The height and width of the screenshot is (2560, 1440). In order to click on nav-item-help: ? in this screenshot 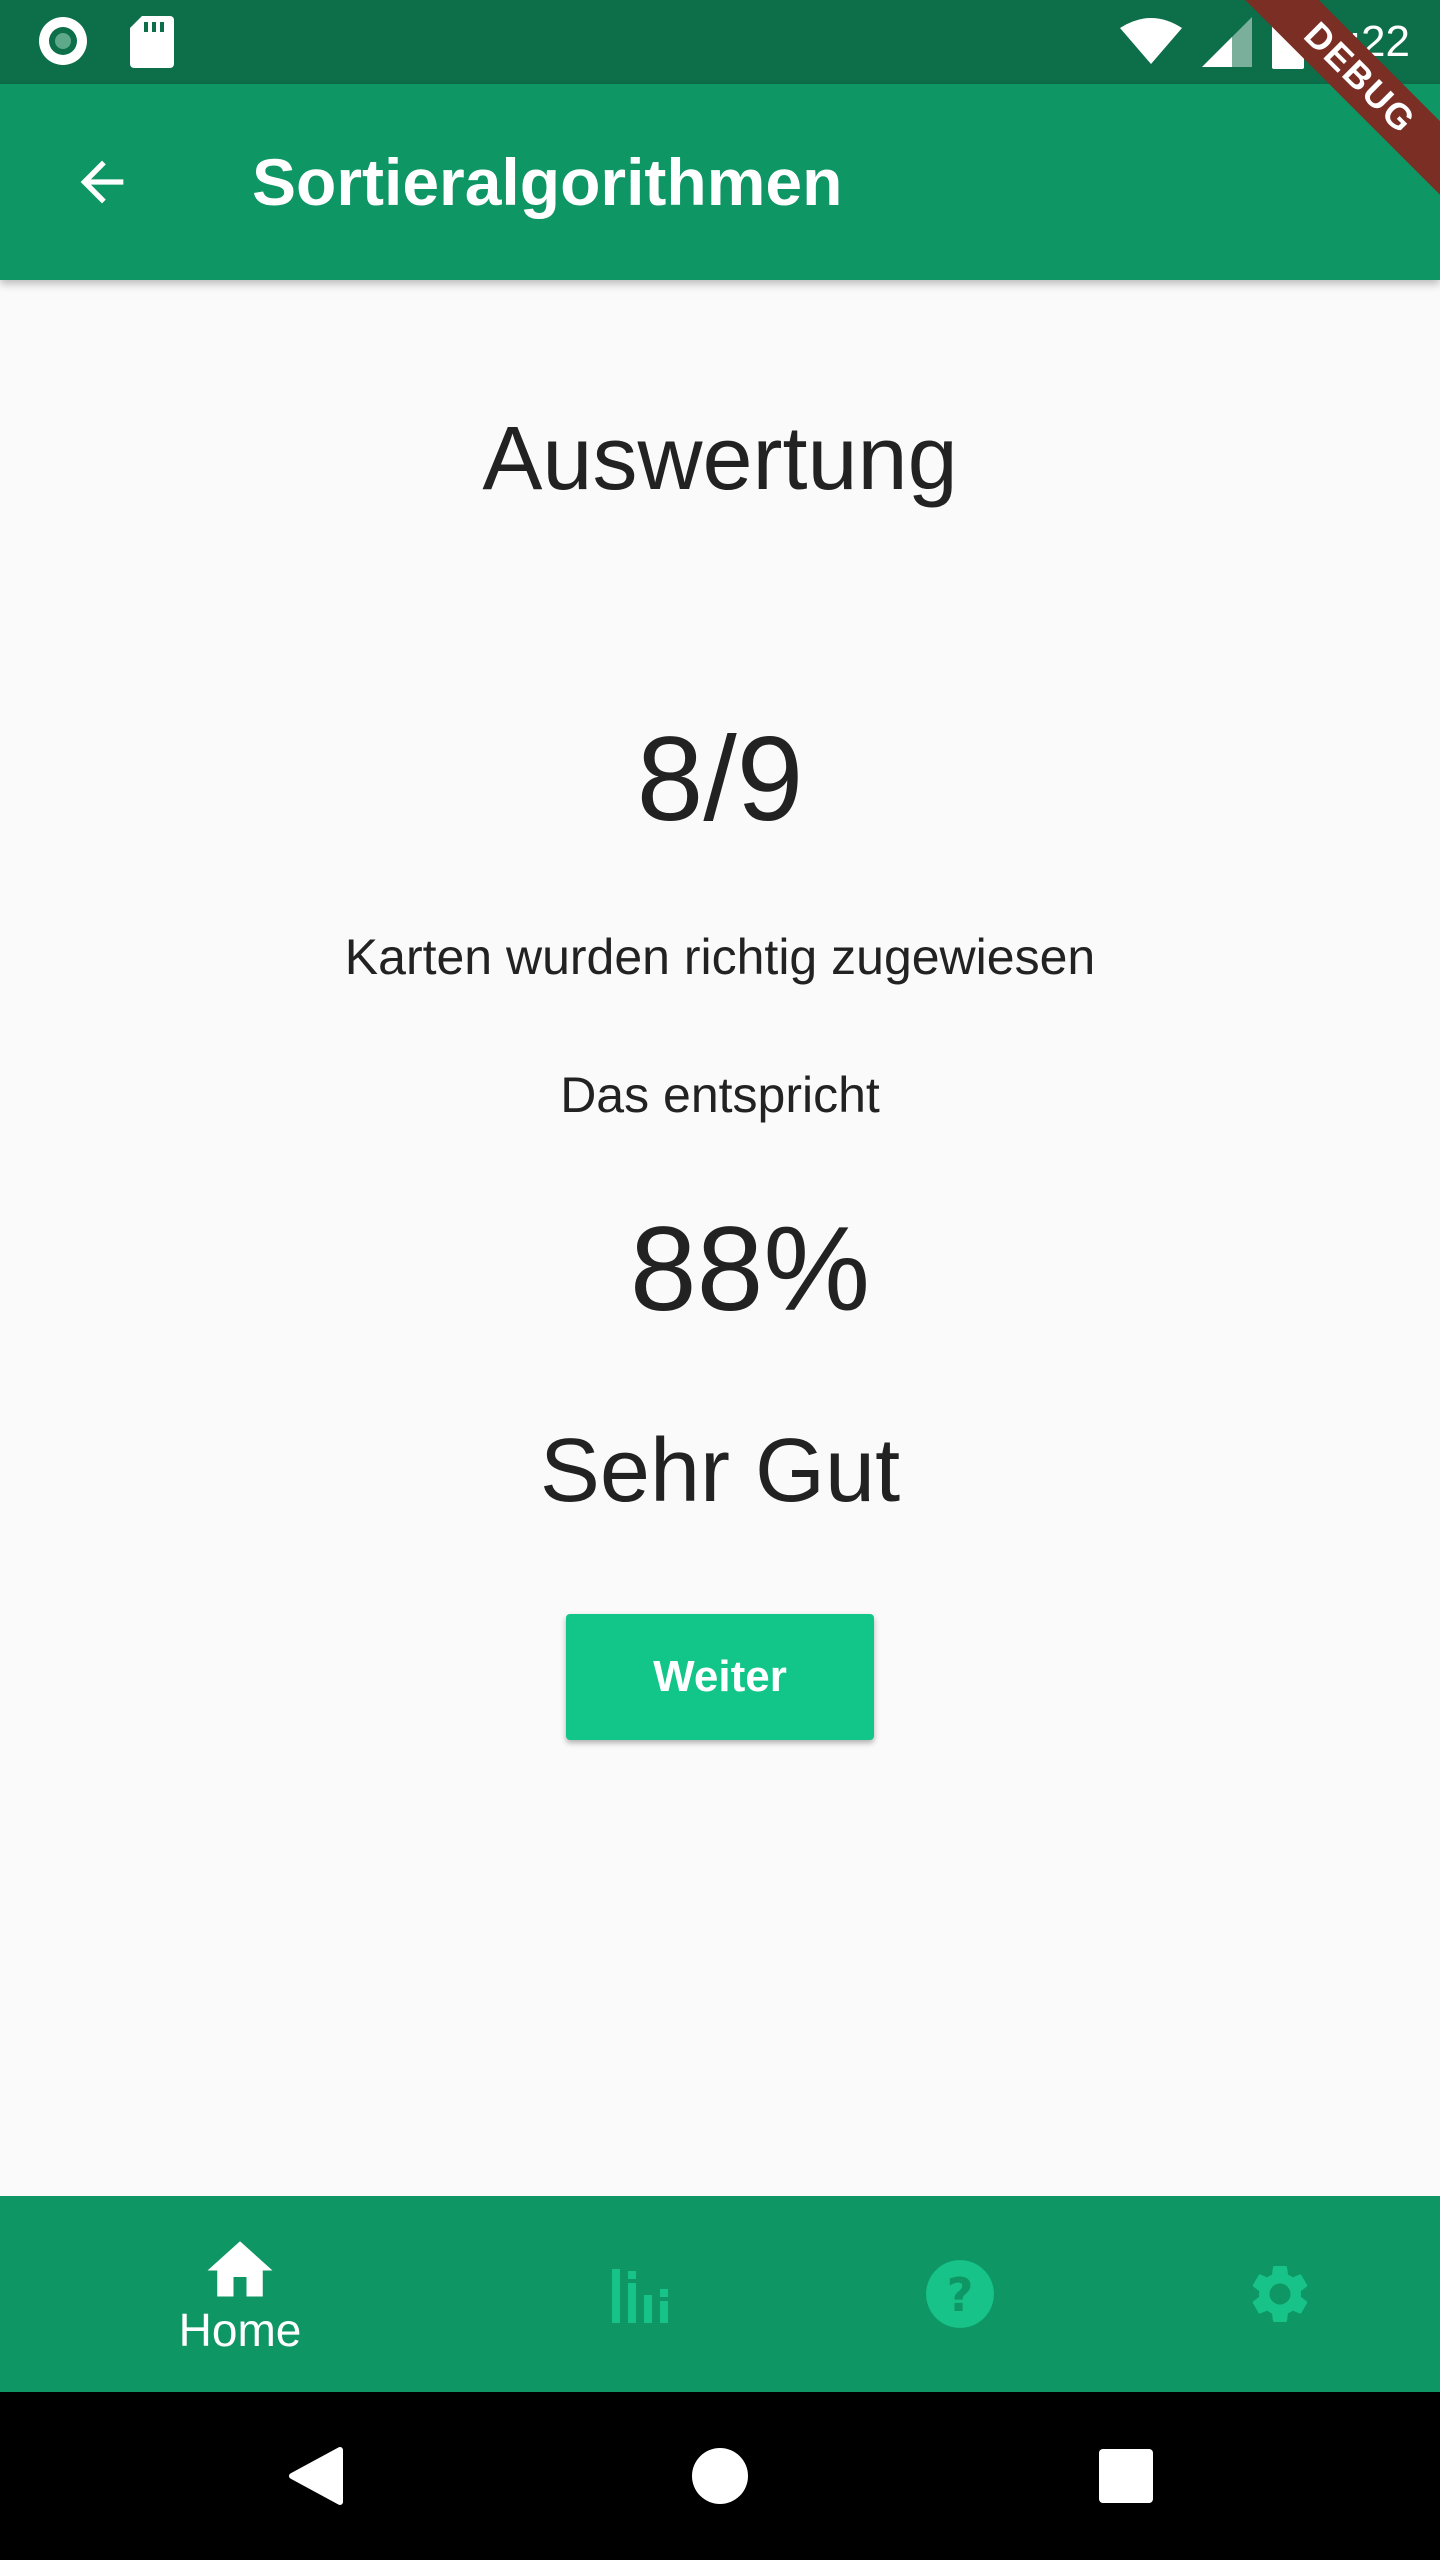, I will do `click(960, 2294)`.